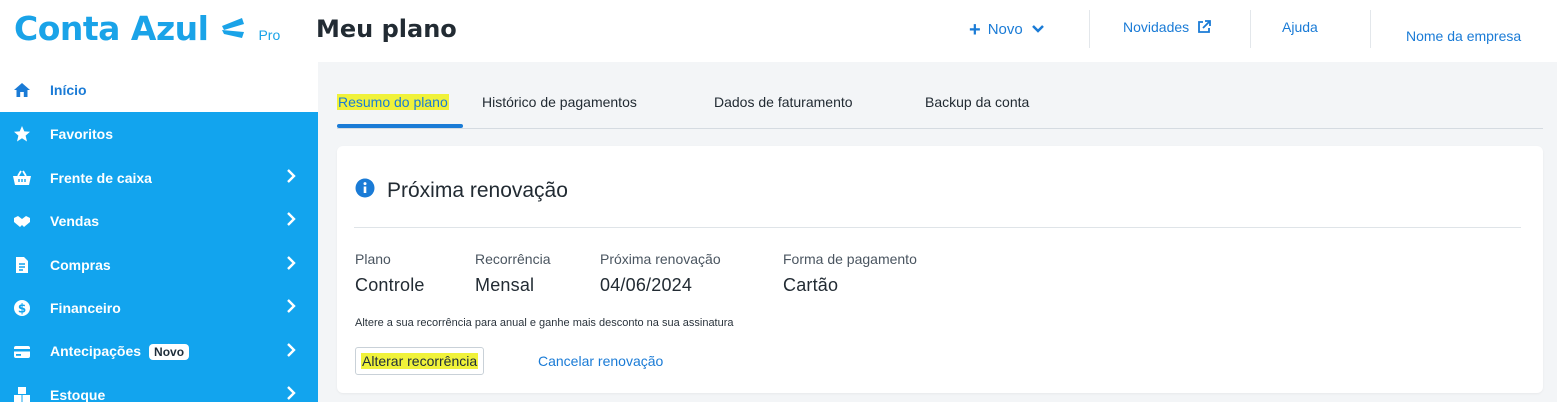 This screenshot has height=416, width=1557. I want to click on handshake-icon, so click(22, 221).